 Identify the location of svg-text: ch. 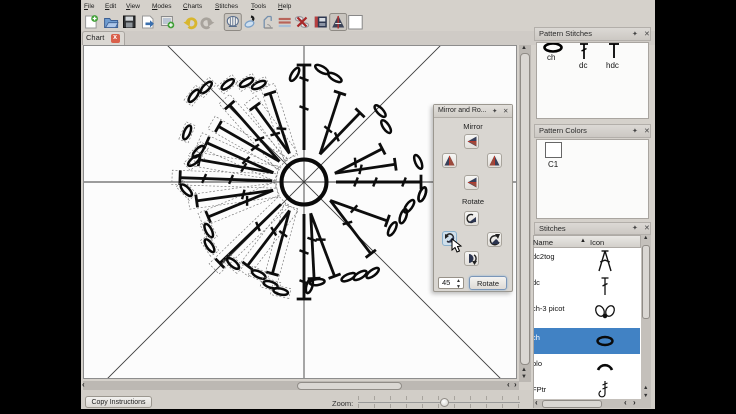
(551, 57).